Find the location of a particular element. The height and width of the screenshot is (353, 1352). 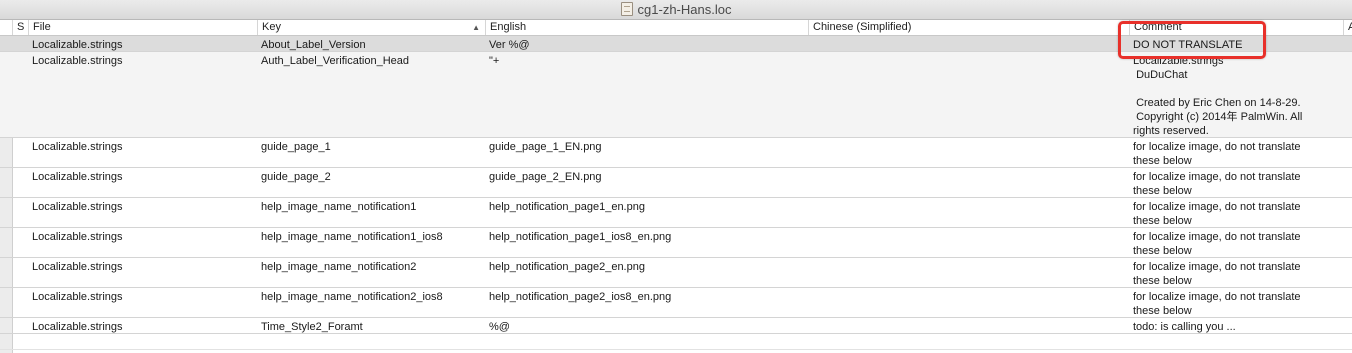

cell-key: About_Label_Version is located at coordinates (313, 45).